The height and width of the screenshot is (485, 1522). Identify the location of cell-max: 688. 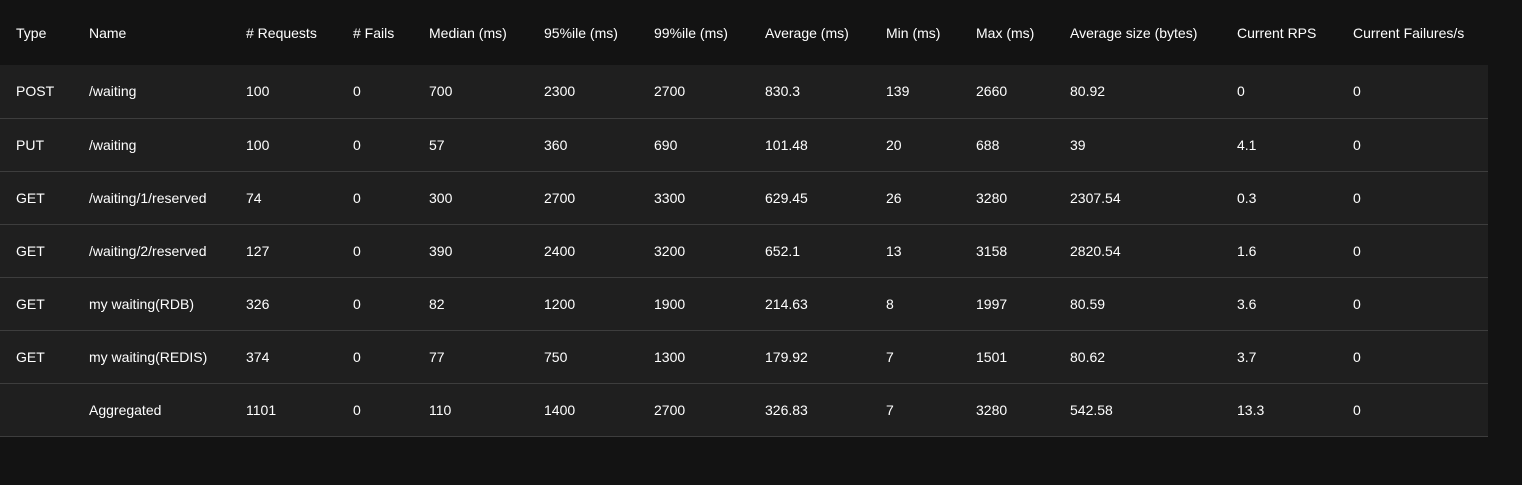
(1007, 145).